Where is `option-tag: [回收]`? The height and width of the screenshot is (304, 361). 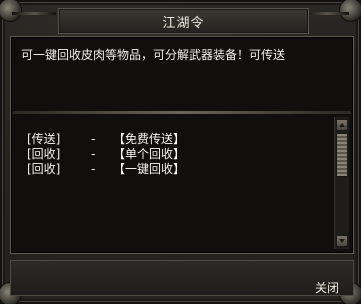
option-tag: [回收] is located at coordinates (44, 169).